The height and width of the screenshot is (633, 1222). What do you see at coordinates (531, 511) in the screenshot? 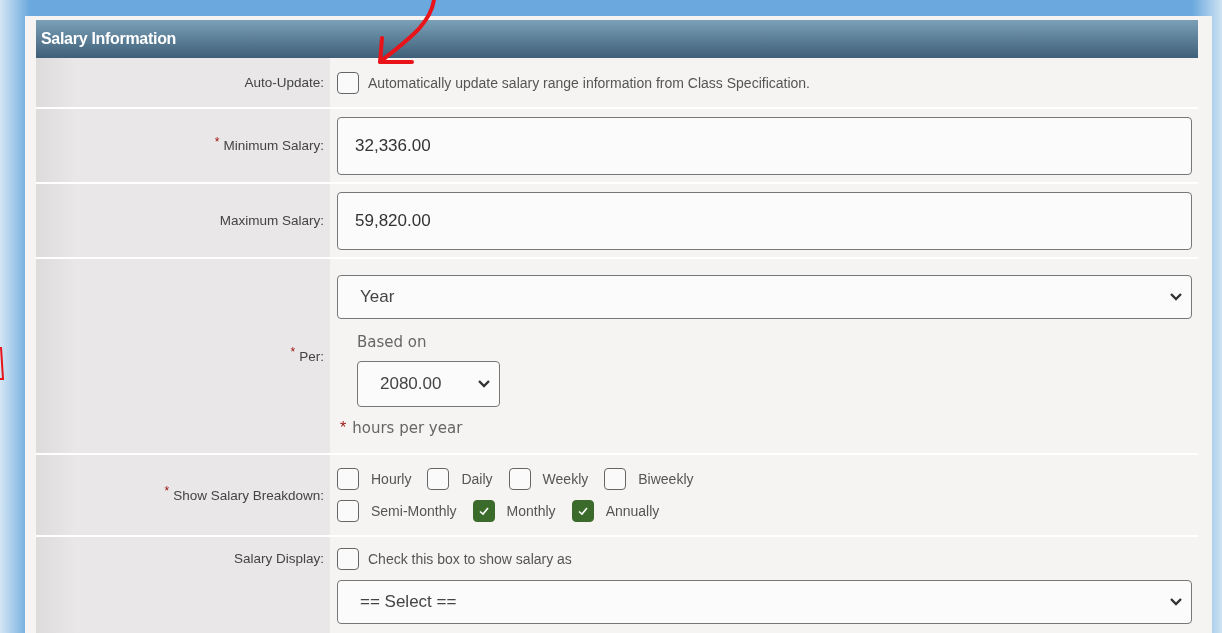
I see `checkbox-label: Monthly` at bounding box center [531, 511].